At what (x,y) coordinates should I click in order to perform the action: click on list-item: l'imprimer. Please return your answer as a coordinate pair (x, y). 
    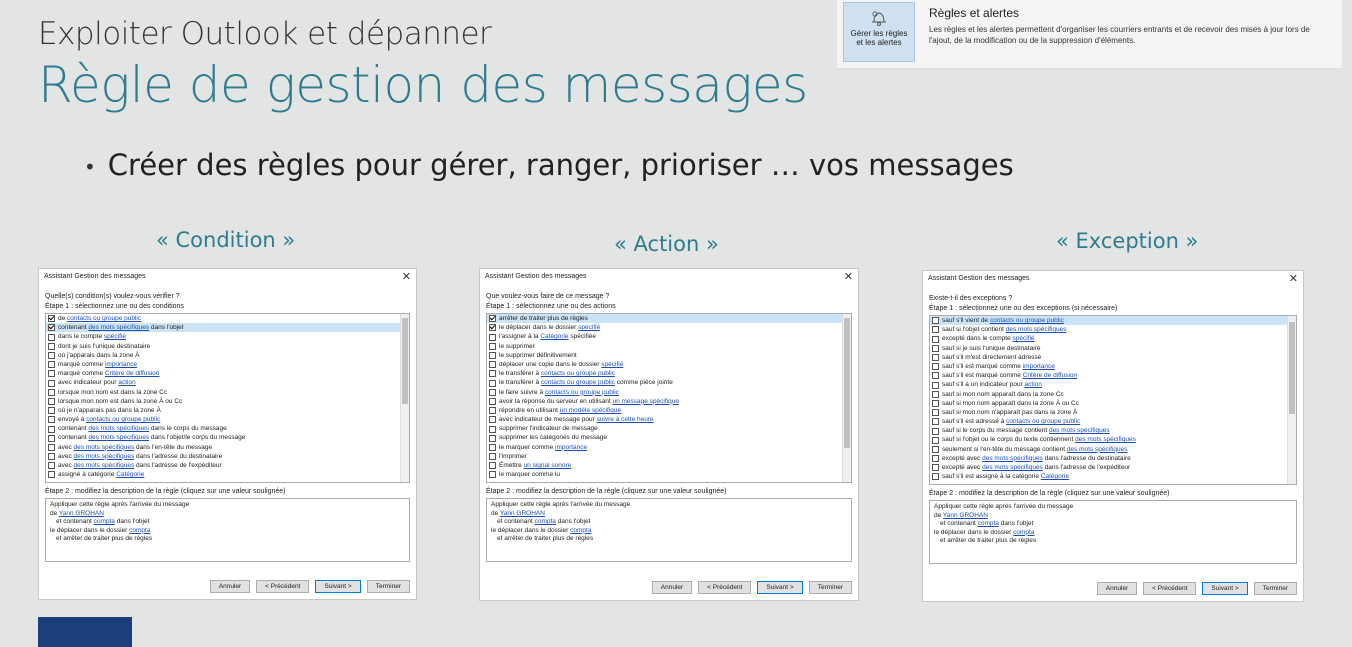
    Looking at the image, I should click on (669, 456).